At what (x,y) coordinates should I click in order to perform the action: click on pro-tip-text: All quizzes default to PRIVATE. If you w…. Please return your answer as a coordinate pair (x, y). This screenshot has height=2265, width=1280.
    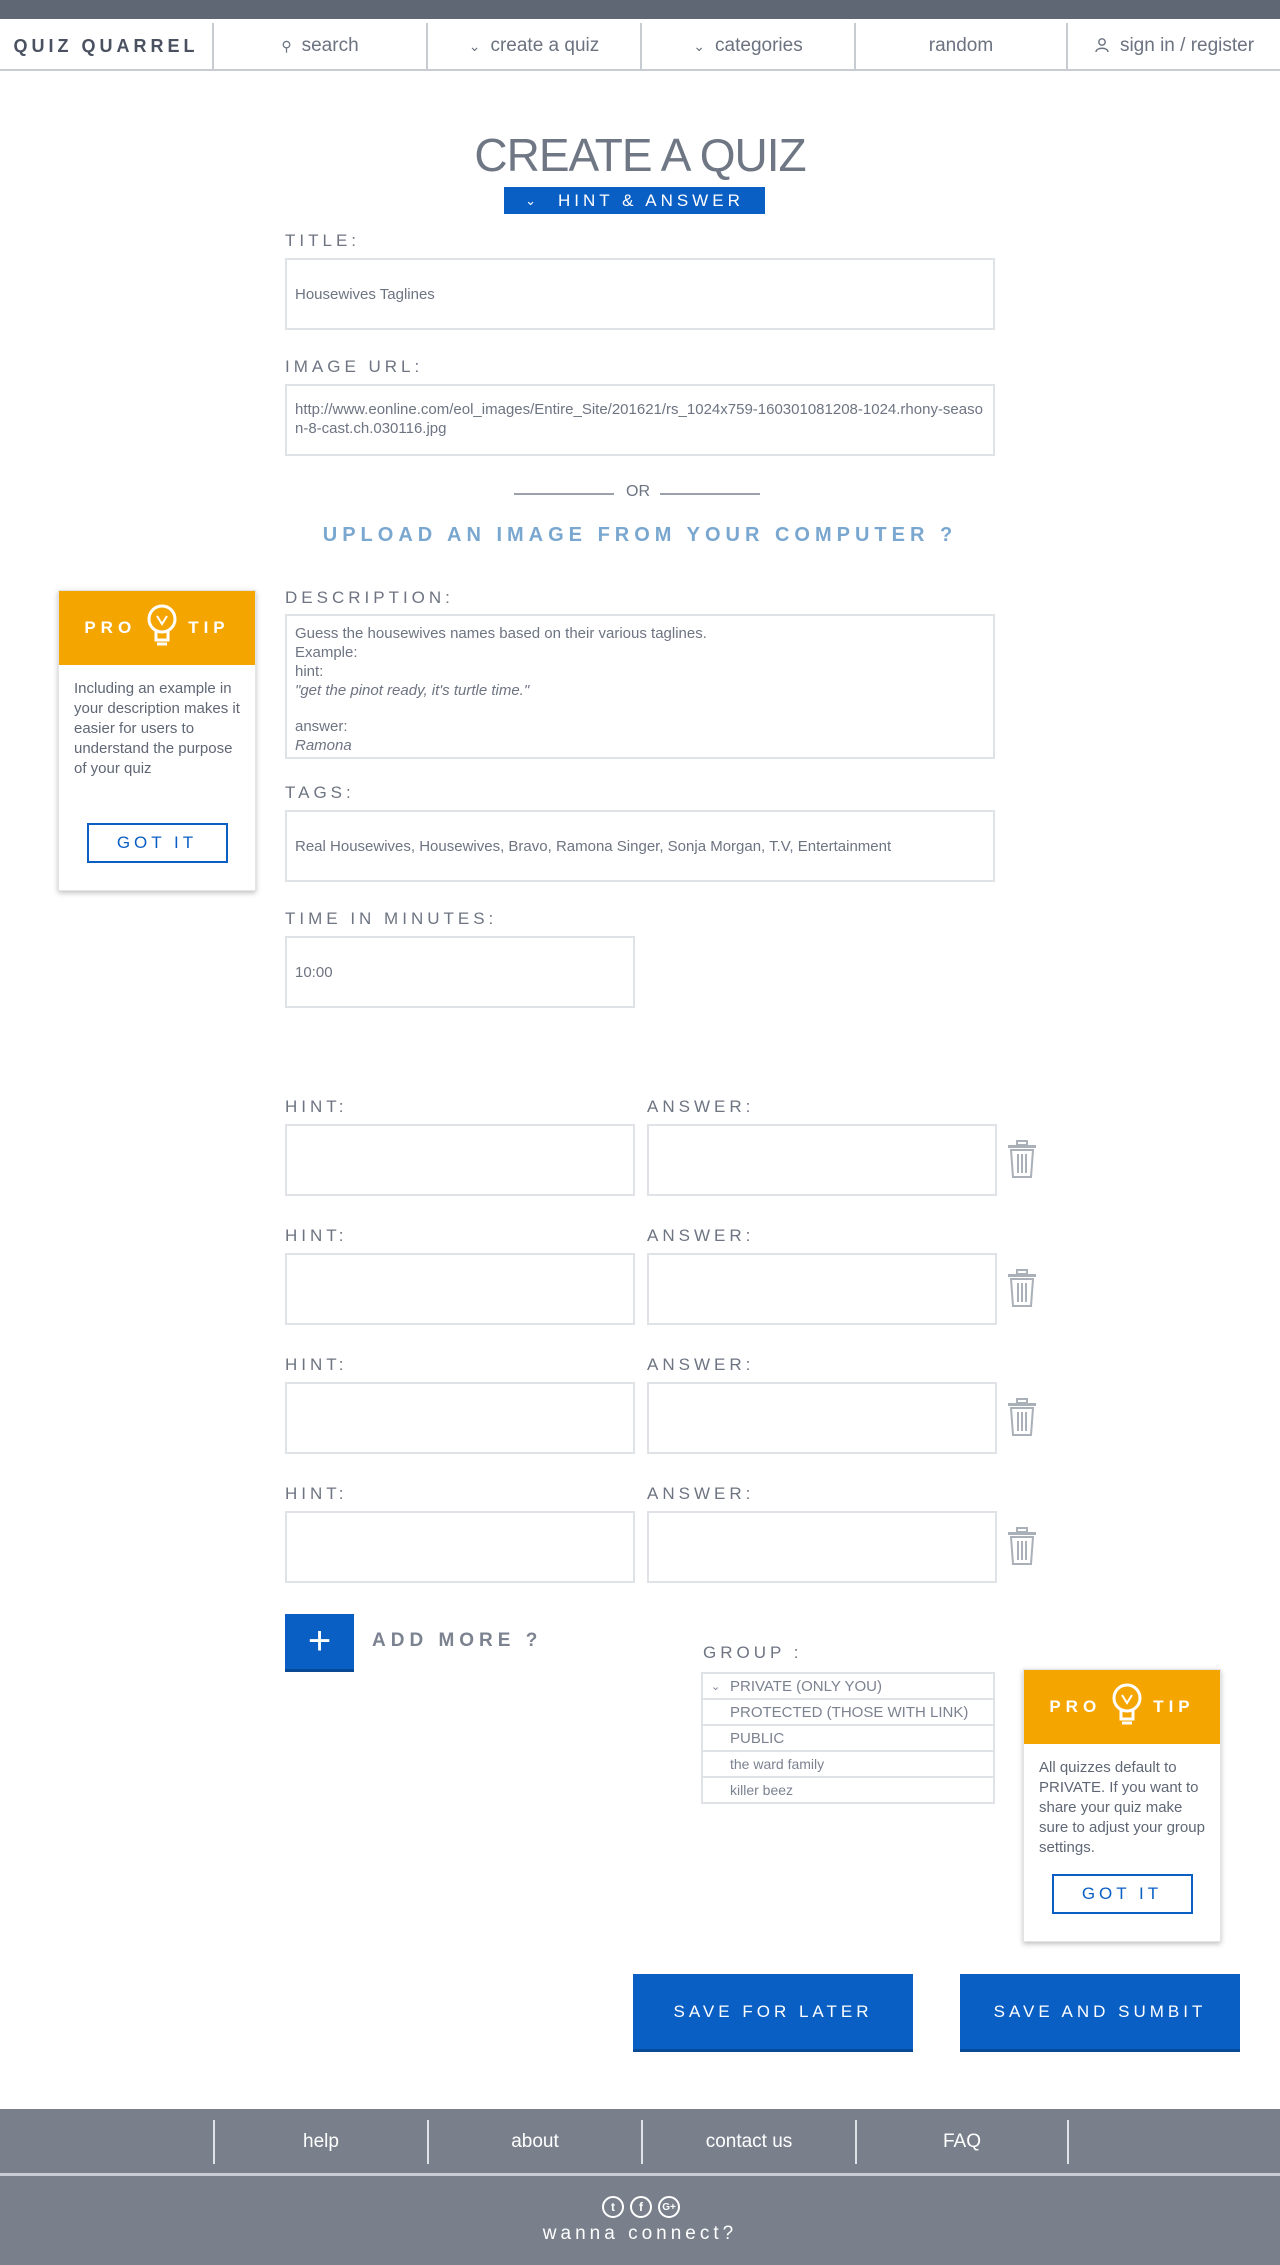
    Looking at the image, I should click on (1122, 1807).